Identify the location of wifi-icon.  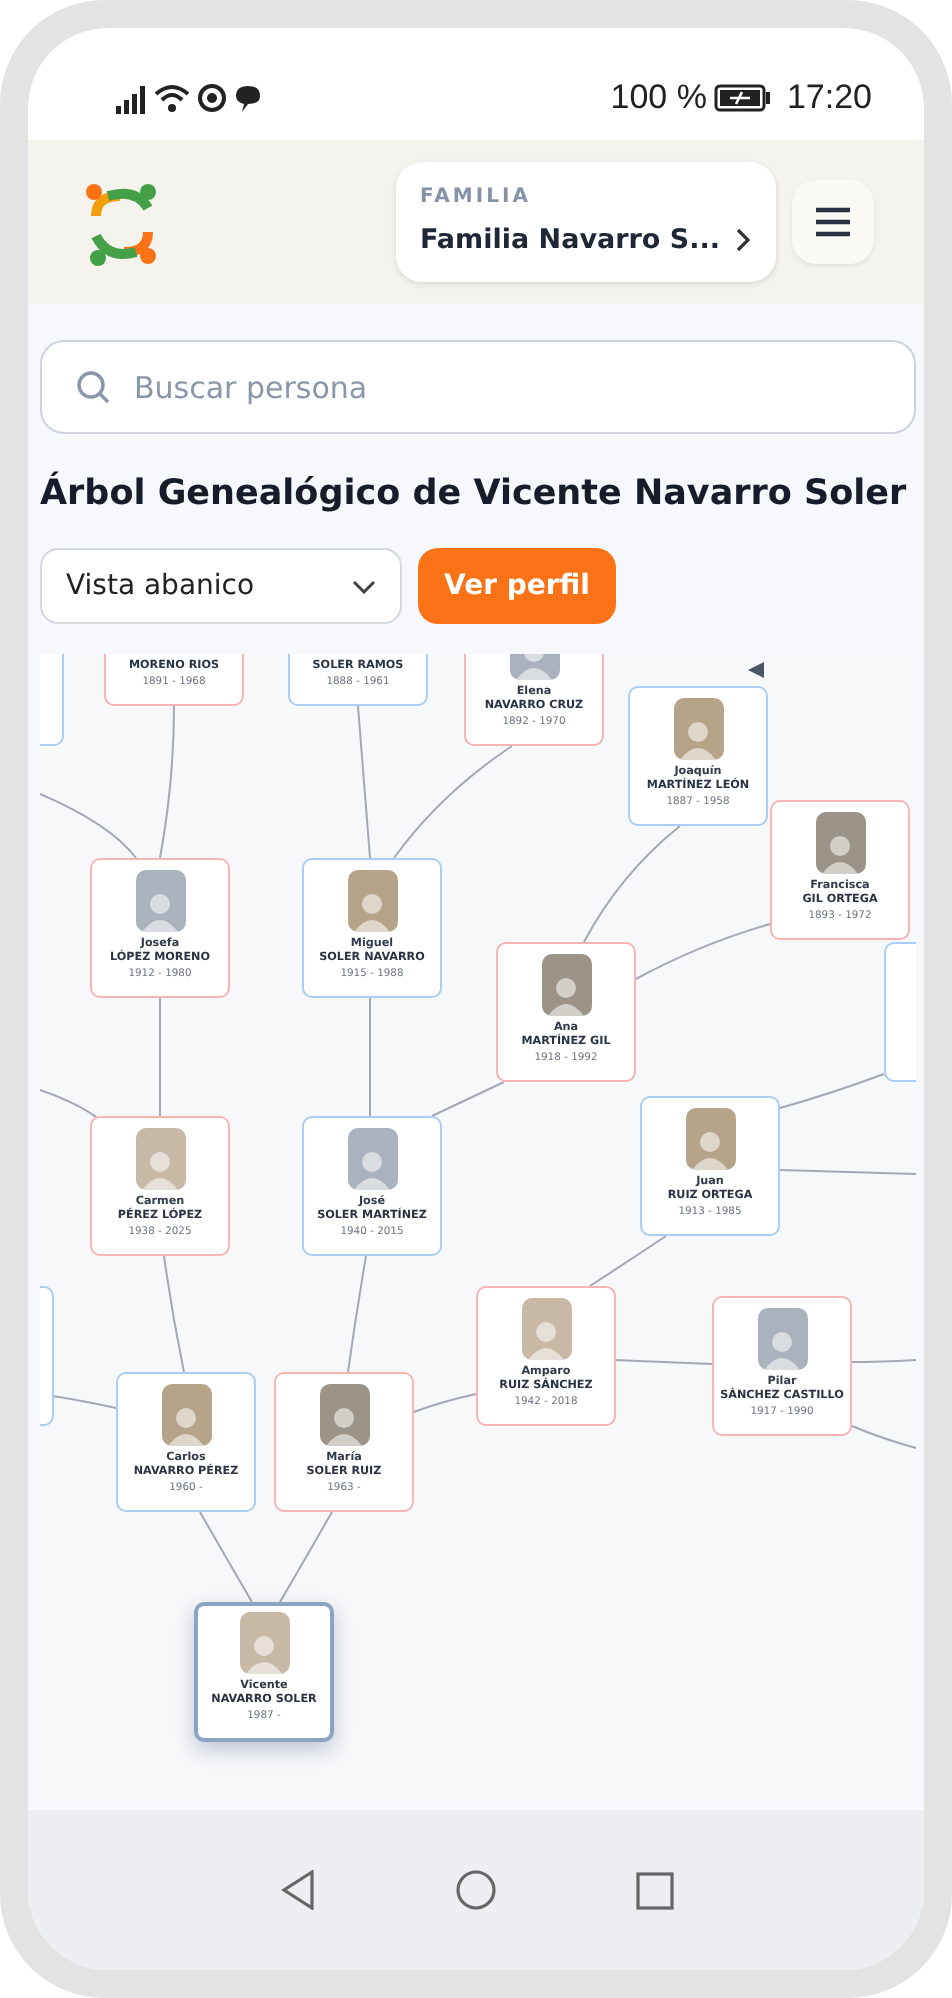
(172, 98).